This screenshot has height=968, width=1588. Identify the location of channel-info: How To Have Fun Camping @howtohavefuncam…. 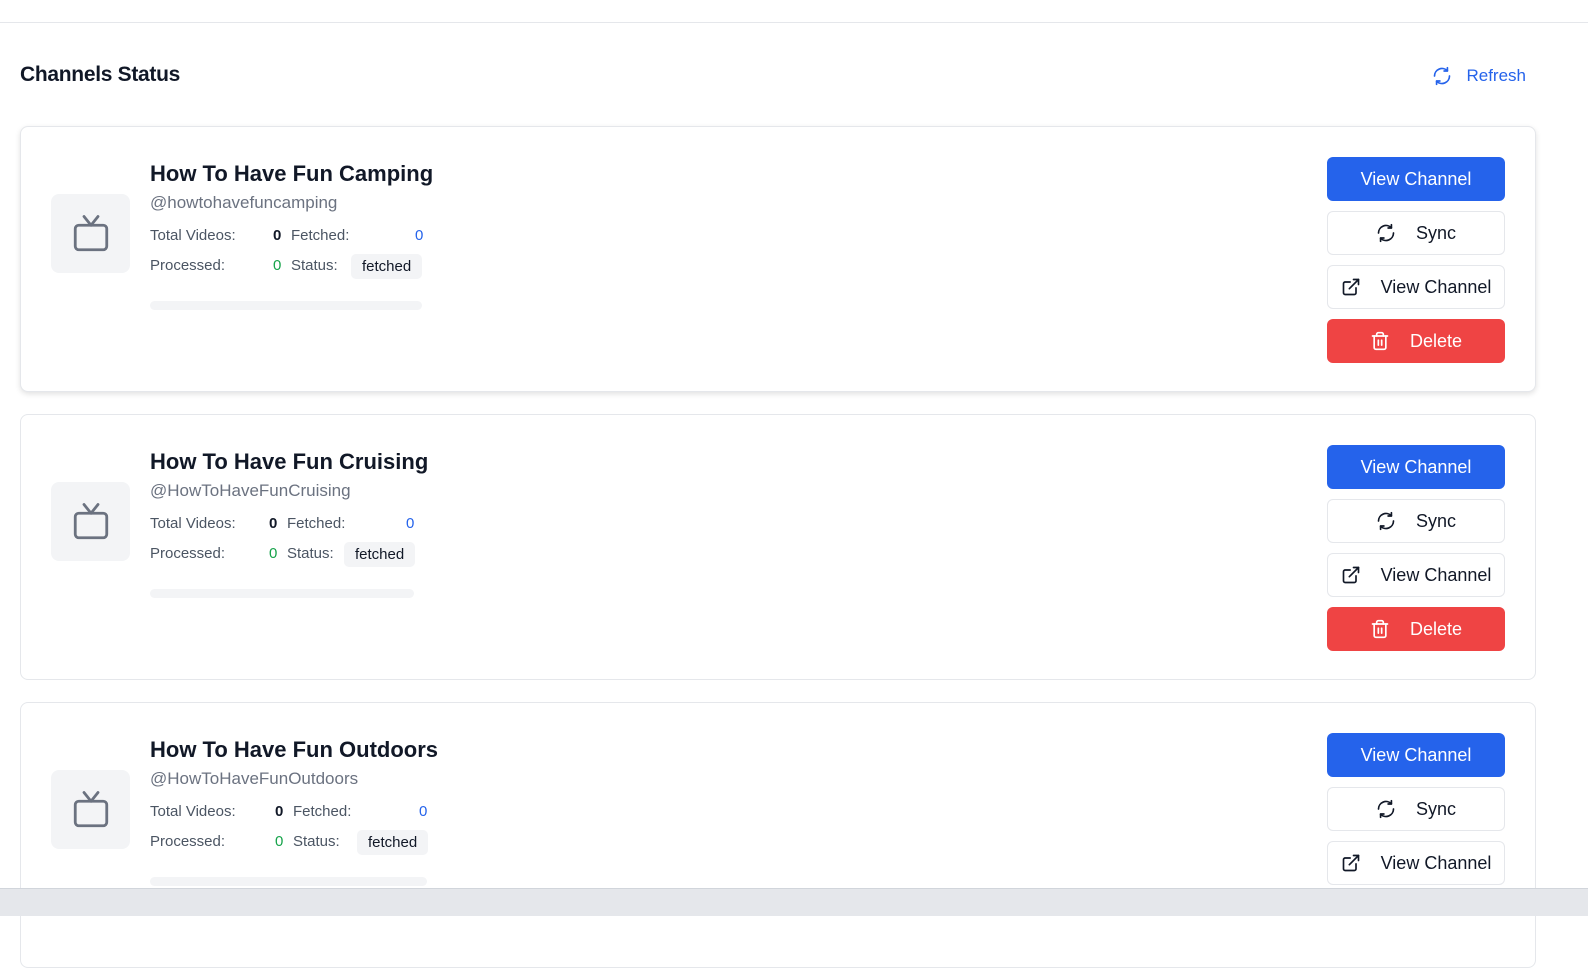
(295, 234).